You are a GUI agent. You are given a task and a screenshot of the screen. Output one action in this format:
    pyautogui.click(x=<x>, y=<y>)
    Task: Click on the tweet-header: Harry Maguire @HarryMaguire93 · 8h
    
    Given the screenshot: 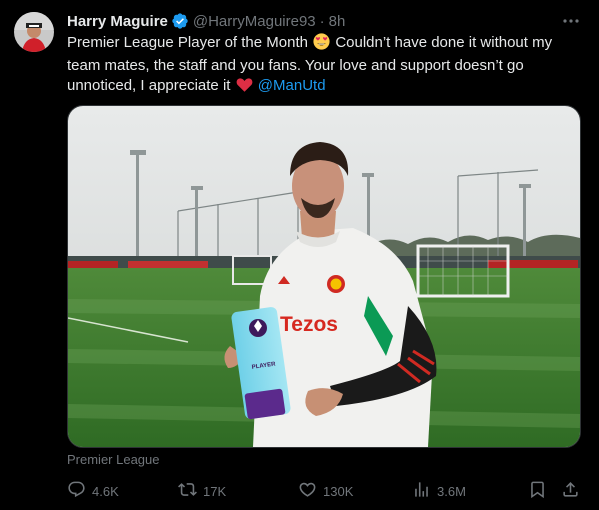 What is the action you would take?
    pyautogui.click(x=206, y=21)
    